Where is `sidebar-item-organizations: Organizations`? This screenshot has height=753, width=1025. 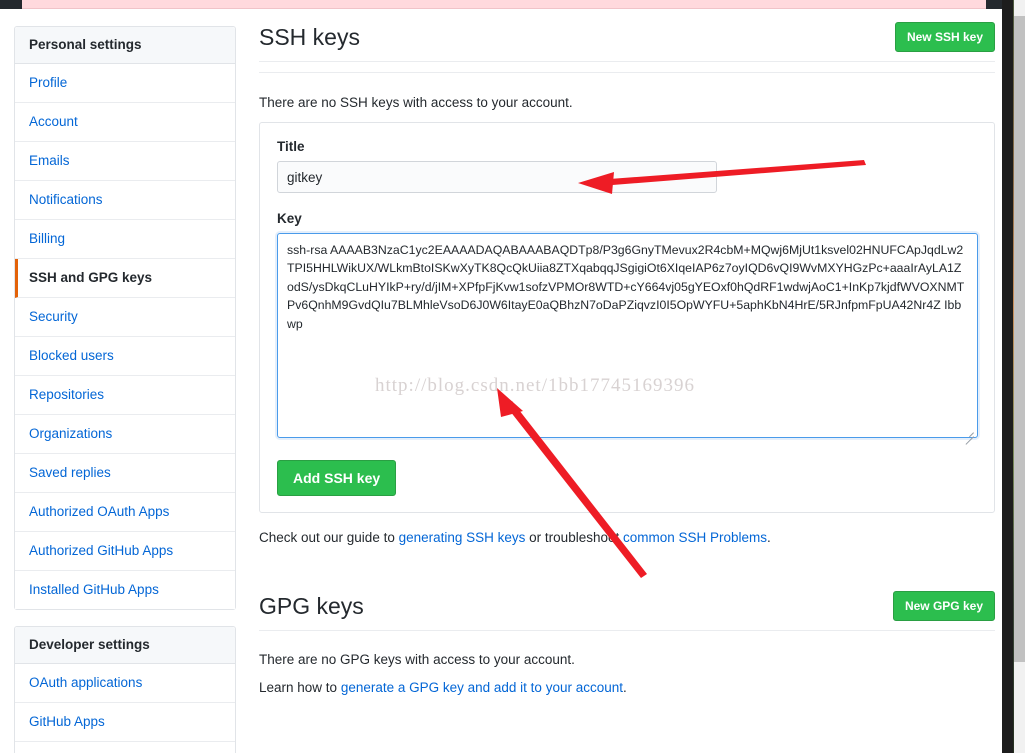 sidebar-item-organizations: Organizations is located at coordinates (125, 434).